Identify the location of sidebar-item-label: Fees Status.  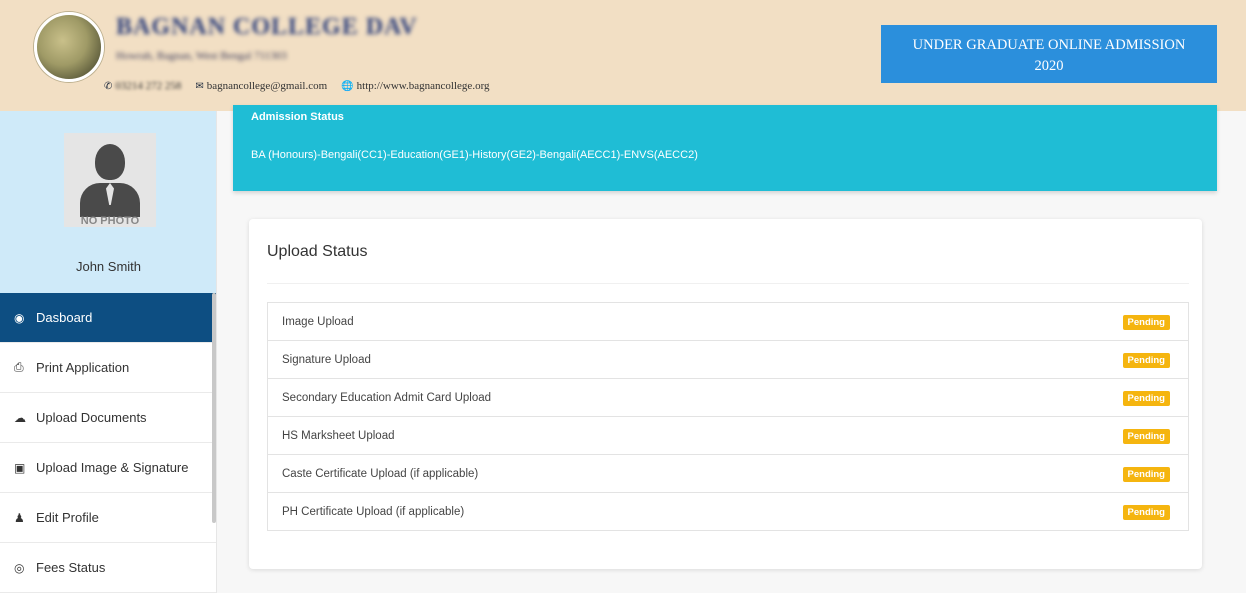
(71, 567).